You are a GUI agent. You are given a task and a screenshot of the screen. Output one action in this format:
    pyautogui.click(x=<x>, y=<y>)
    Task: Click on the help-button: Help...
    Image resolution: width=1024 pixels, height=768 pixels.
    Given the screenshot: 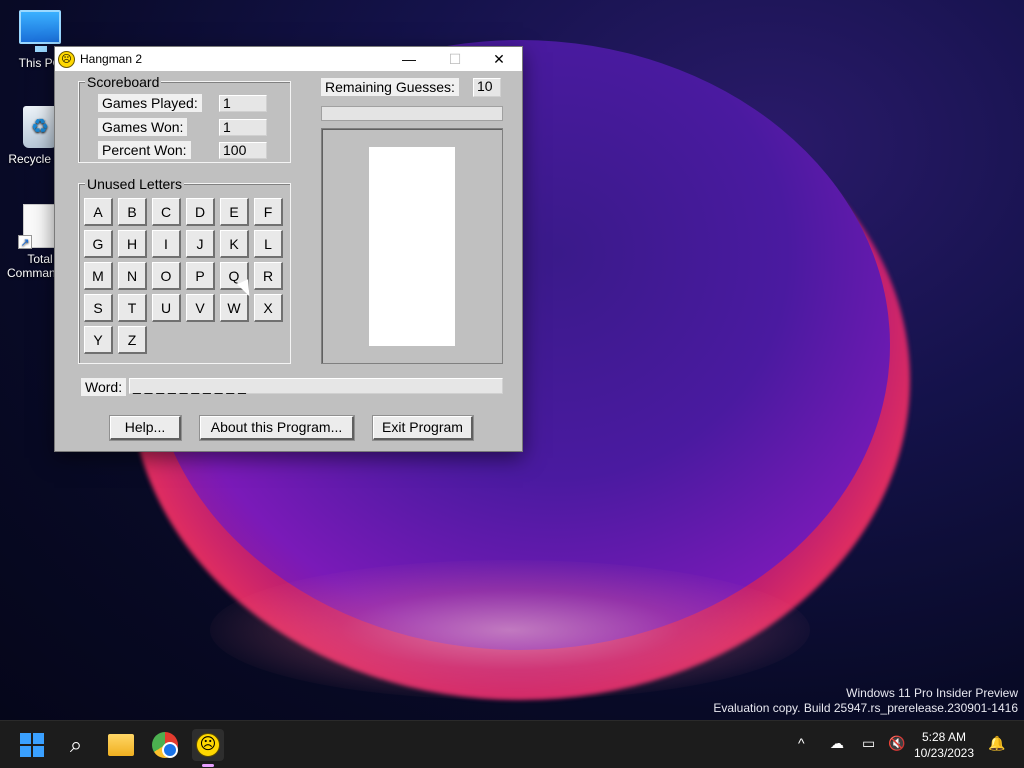 What is the action you would take?
    pyautogui.click(x=145, y=428)
    